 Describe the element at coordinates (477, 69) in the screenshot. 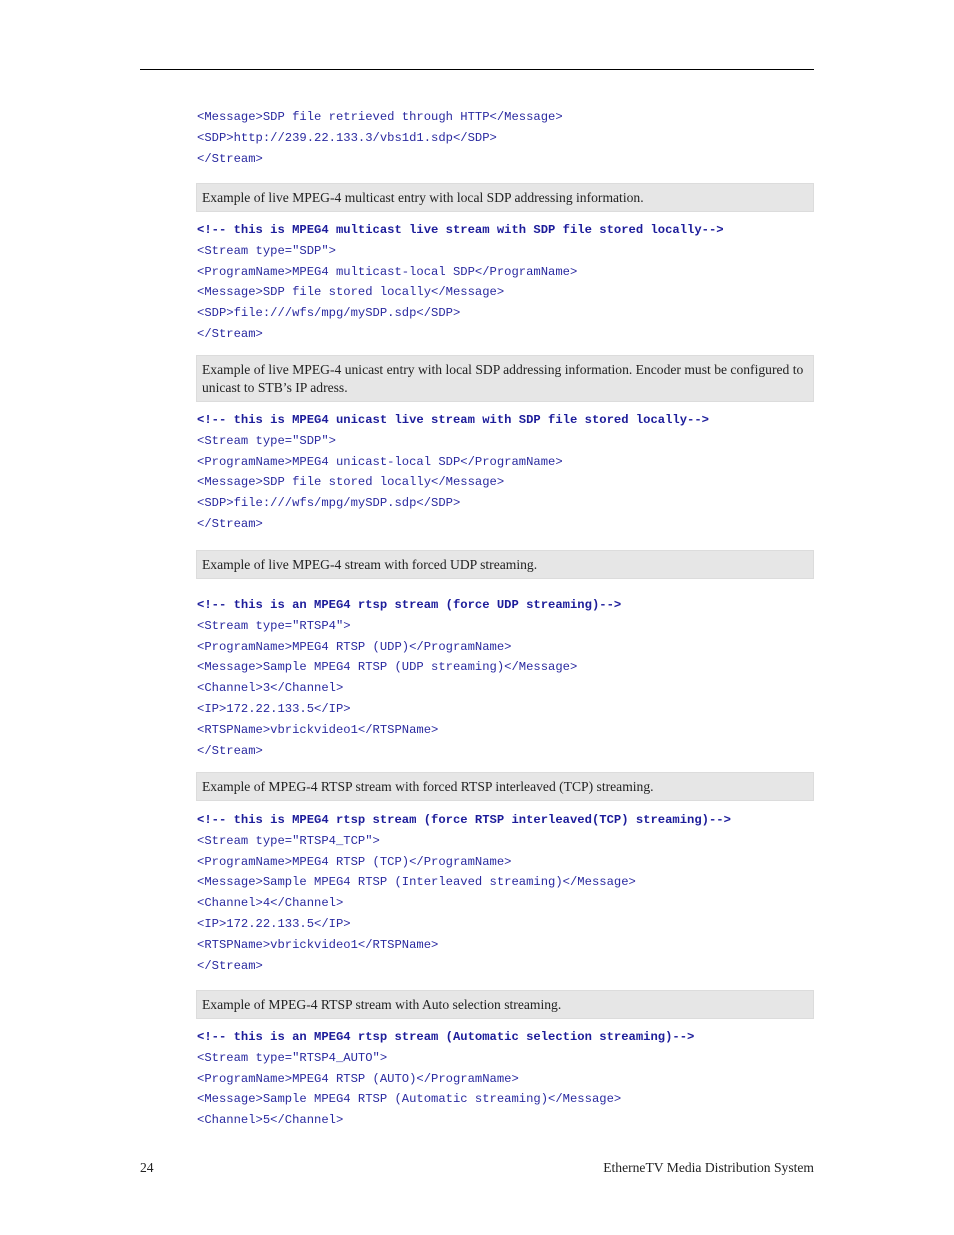

I see `header-rule` at that location.